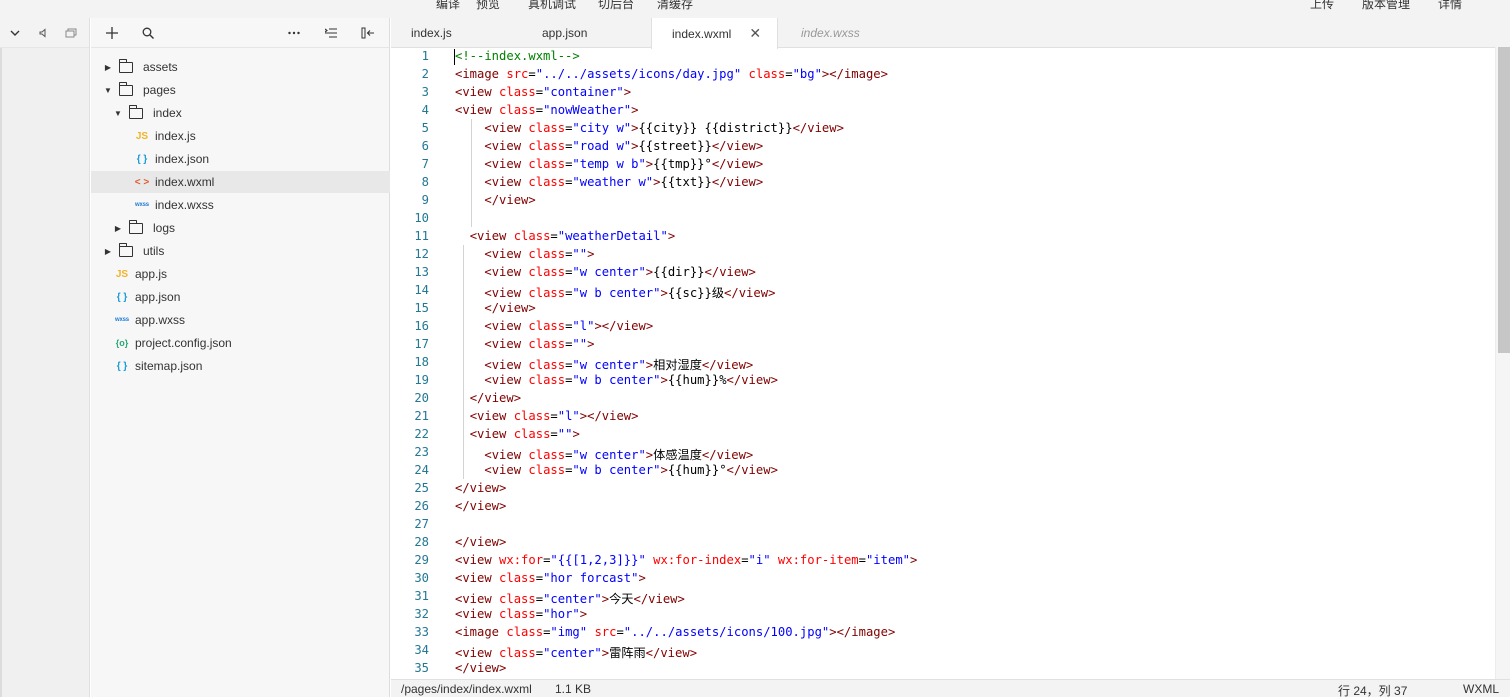  What do you see at coordinates (160, 67) in the screenshot?
I see `tree-item-label: assets` at bounding box center [160, 67].